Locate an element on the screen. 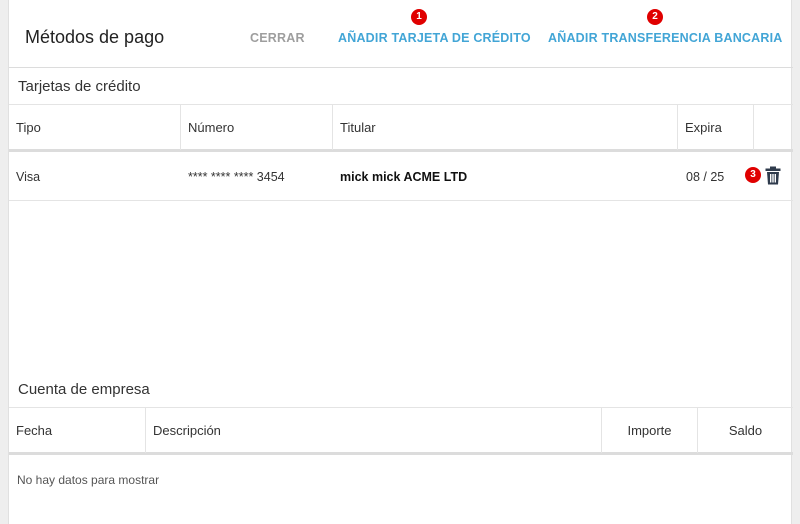  marker-badge-2: 2 is located at coordinates (655, 17).